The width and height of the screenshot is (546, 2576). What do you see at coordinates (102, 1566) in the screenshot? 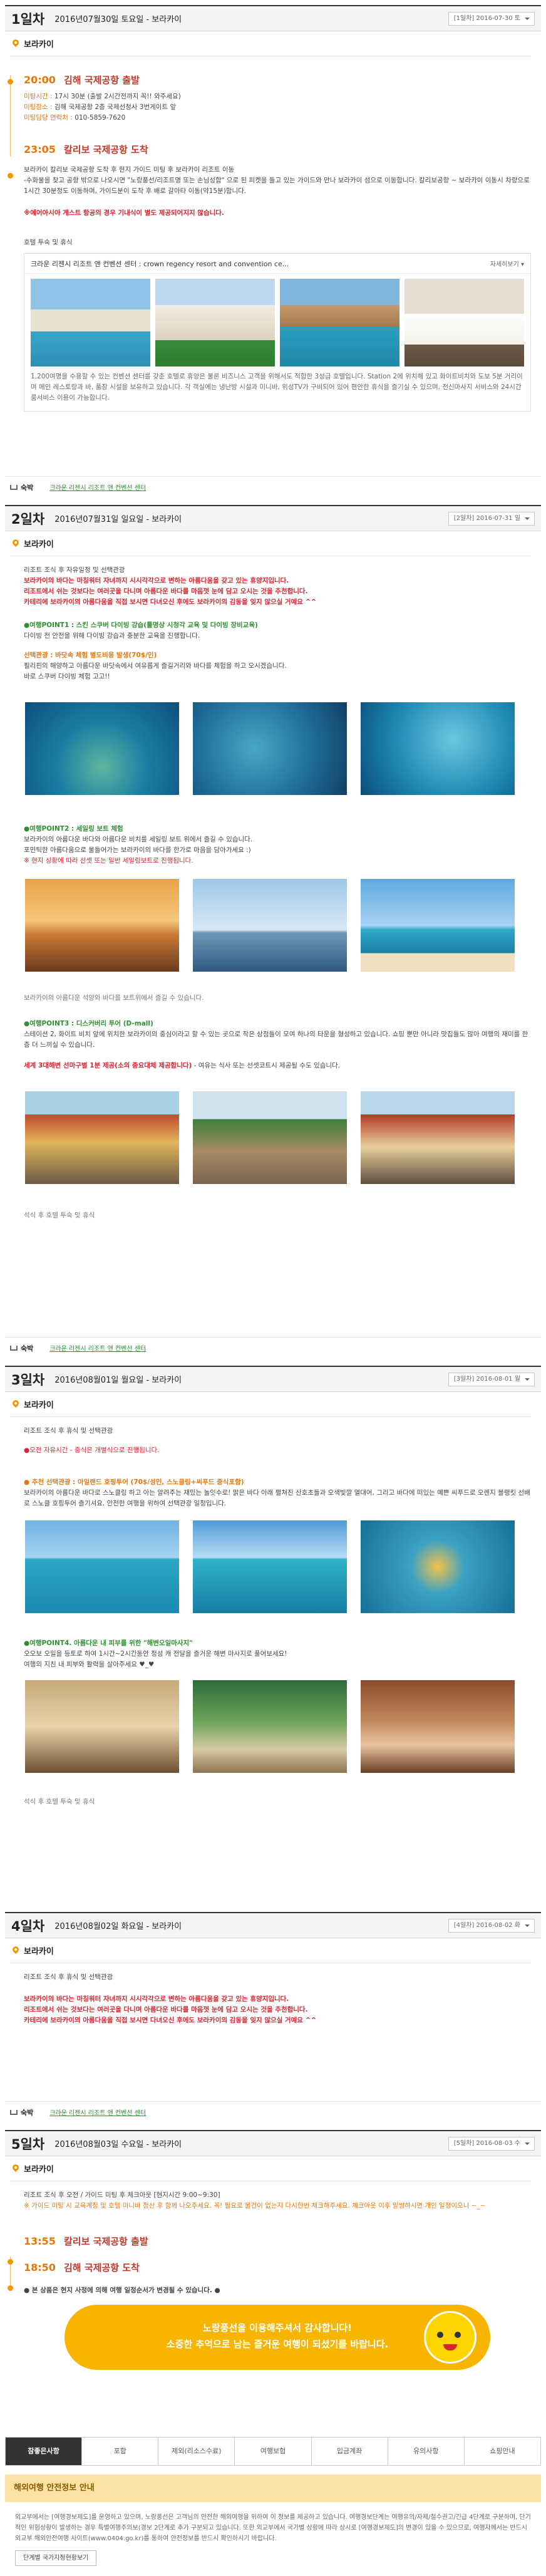
I see `photo-island-boat` at bounding box center [102, 1566].